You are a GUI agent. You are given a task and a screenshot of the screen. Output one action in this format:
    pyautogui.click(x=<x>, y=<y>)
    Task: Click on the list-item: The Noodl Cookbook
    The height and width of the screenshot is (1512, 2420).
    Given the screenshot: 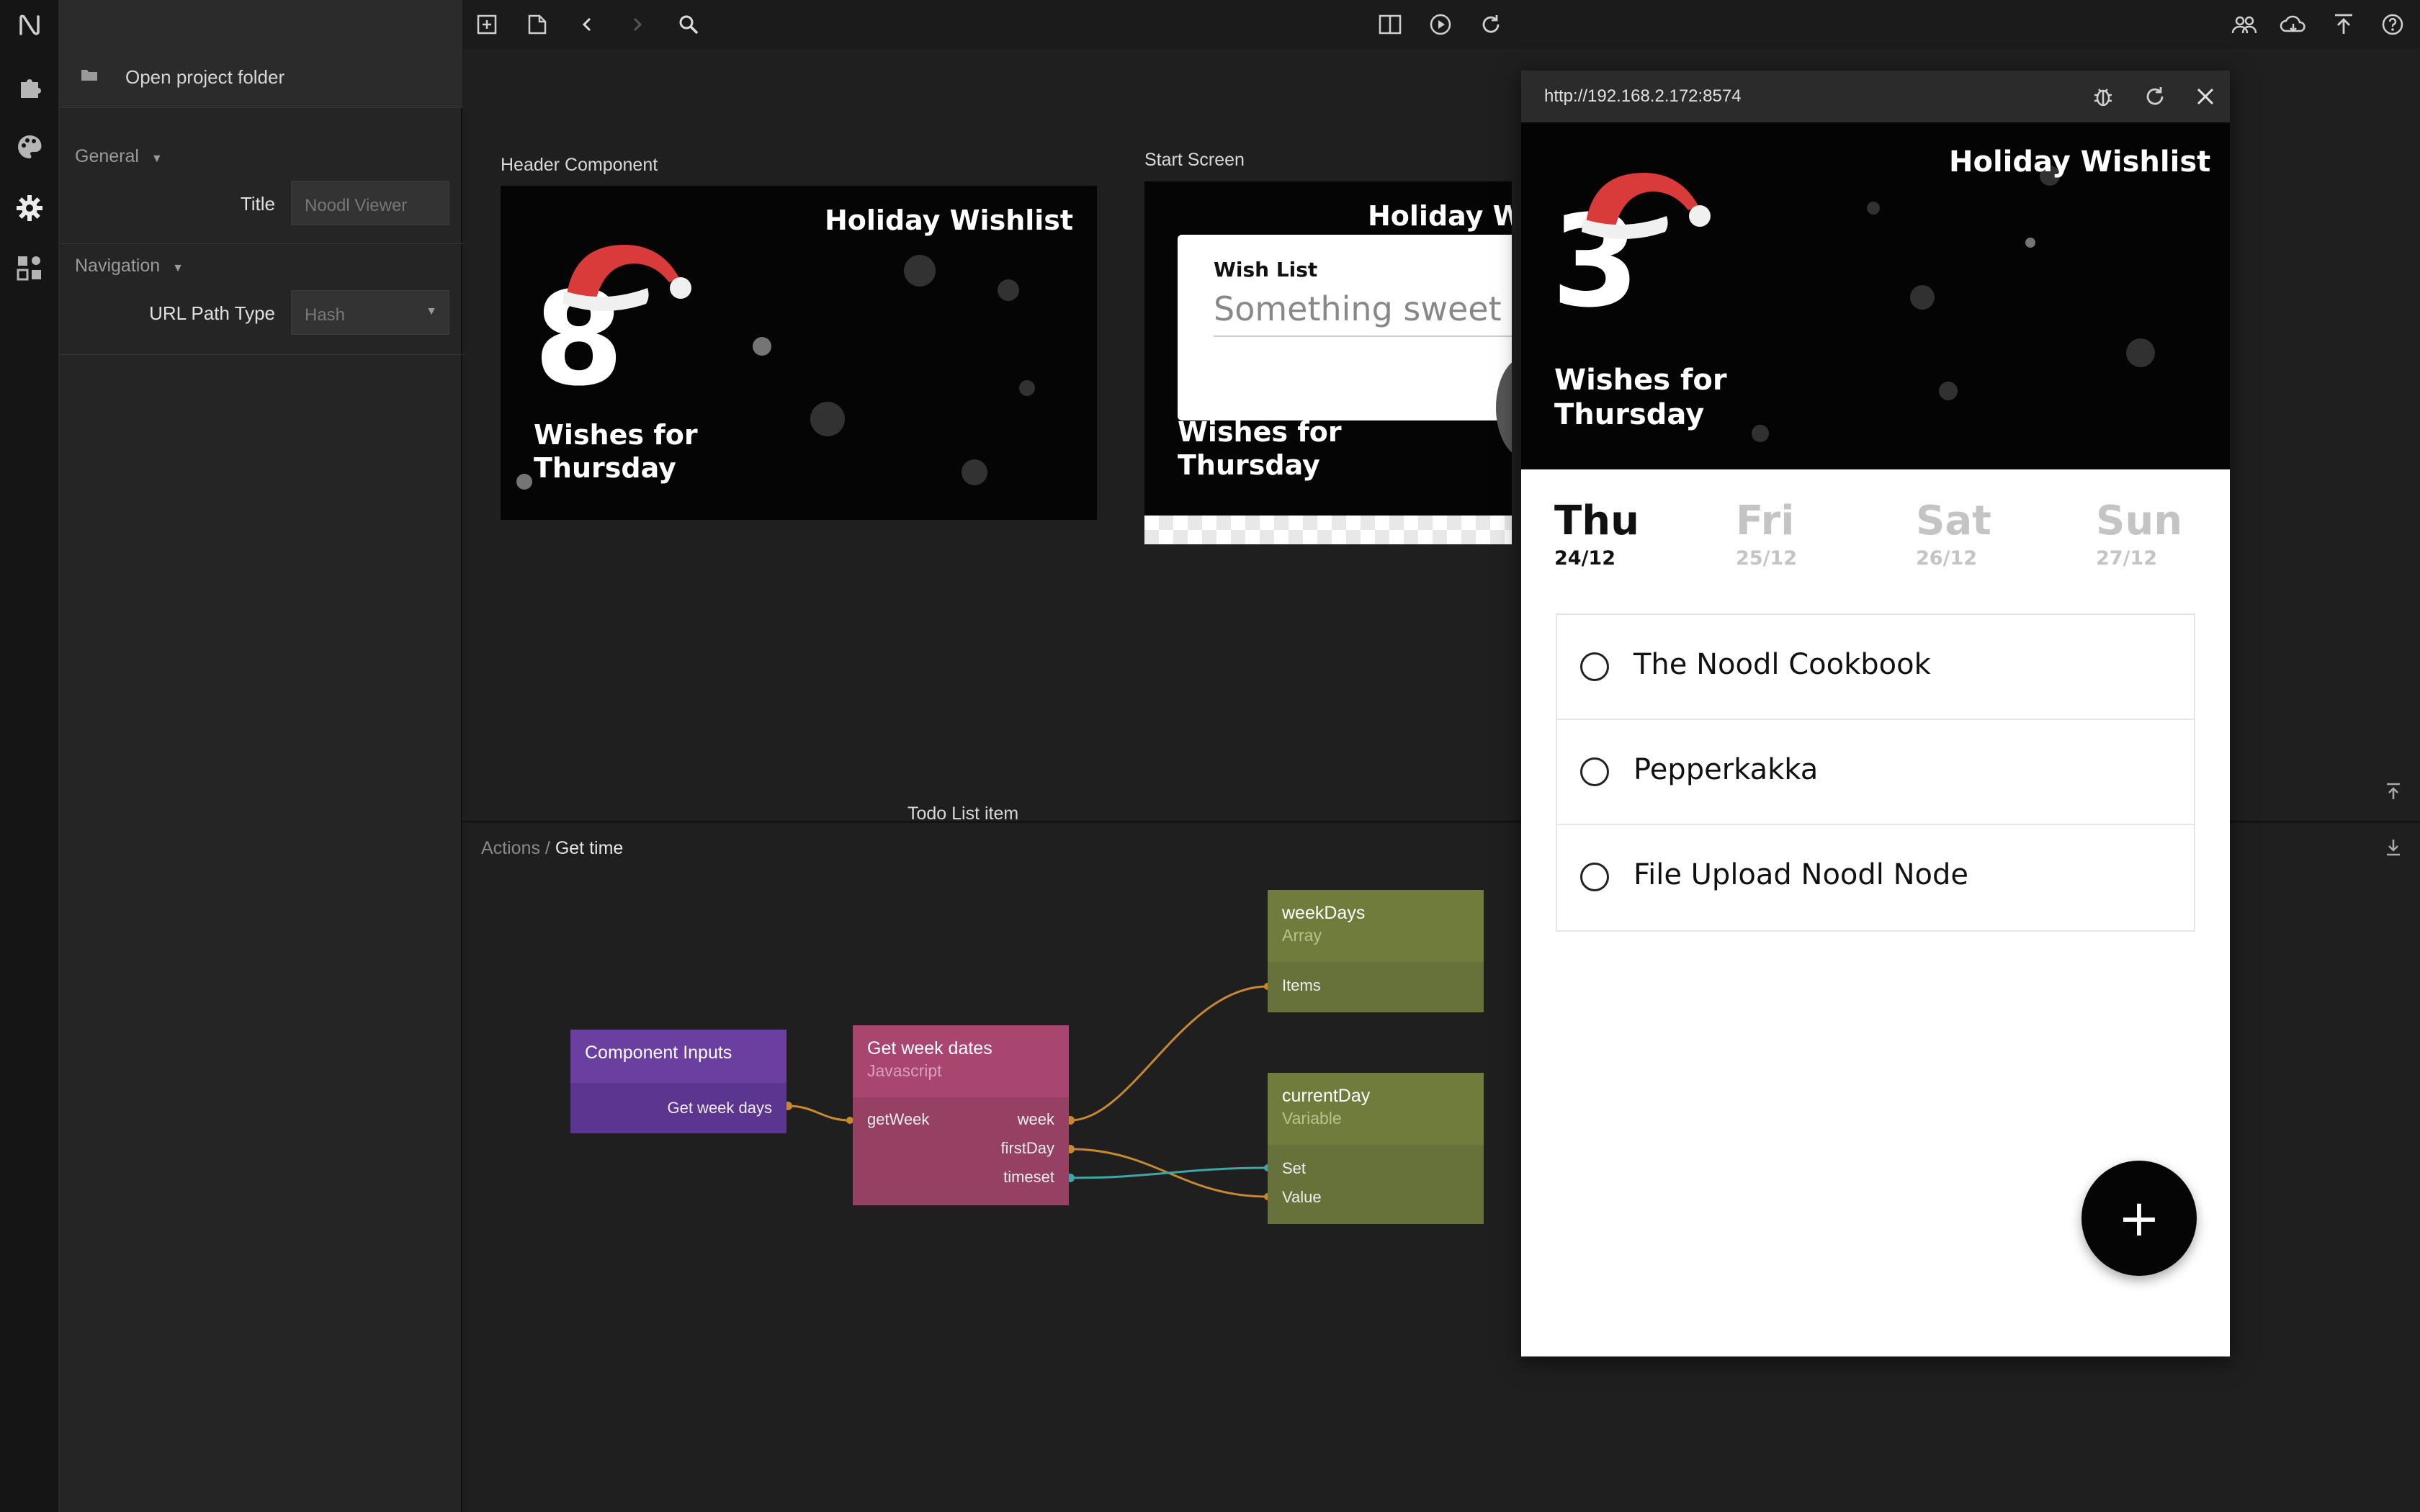 What is the action you would take?
    pyautogui.click(x=1875, y=667)
    